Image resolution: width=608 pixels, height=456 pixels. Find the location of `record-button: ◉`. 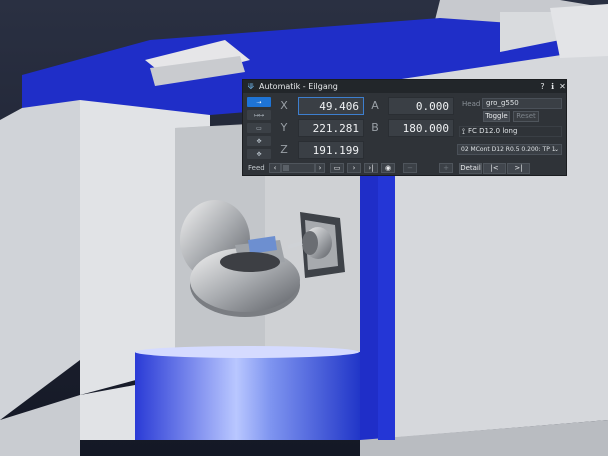

record-button: ◉ is located at coordinates (388, 168).